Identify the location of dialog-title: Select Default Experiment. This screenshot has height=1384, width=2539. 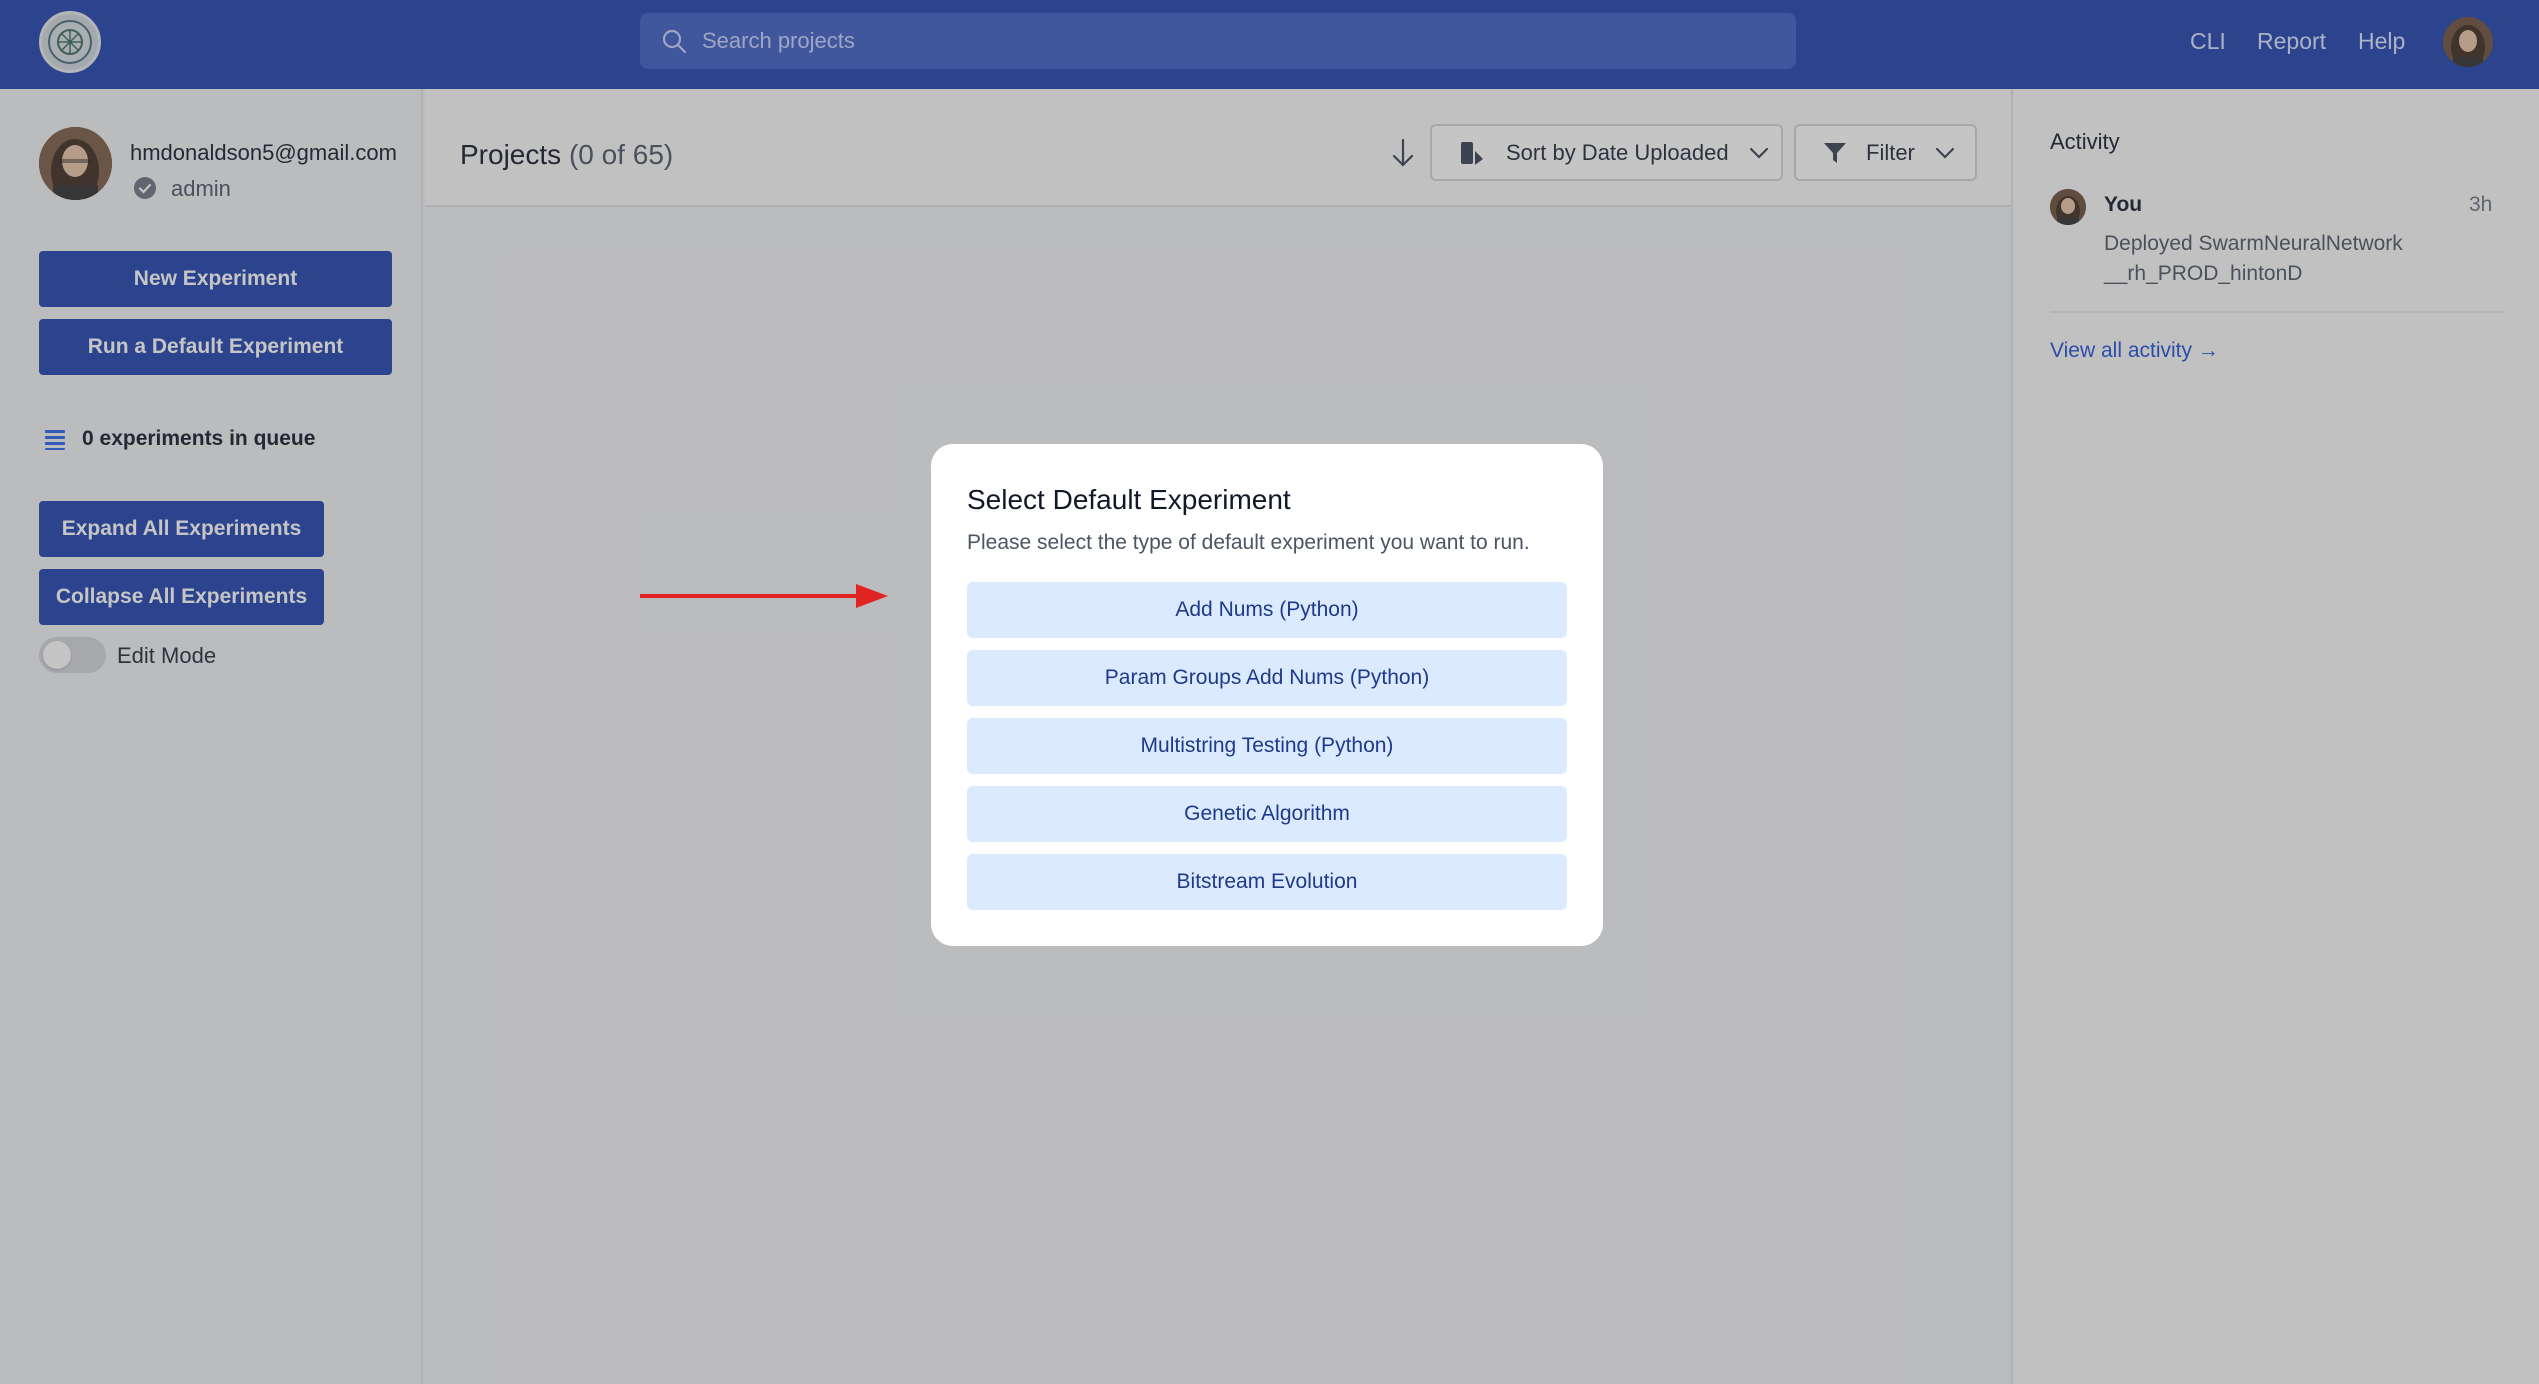
(1129, 499).